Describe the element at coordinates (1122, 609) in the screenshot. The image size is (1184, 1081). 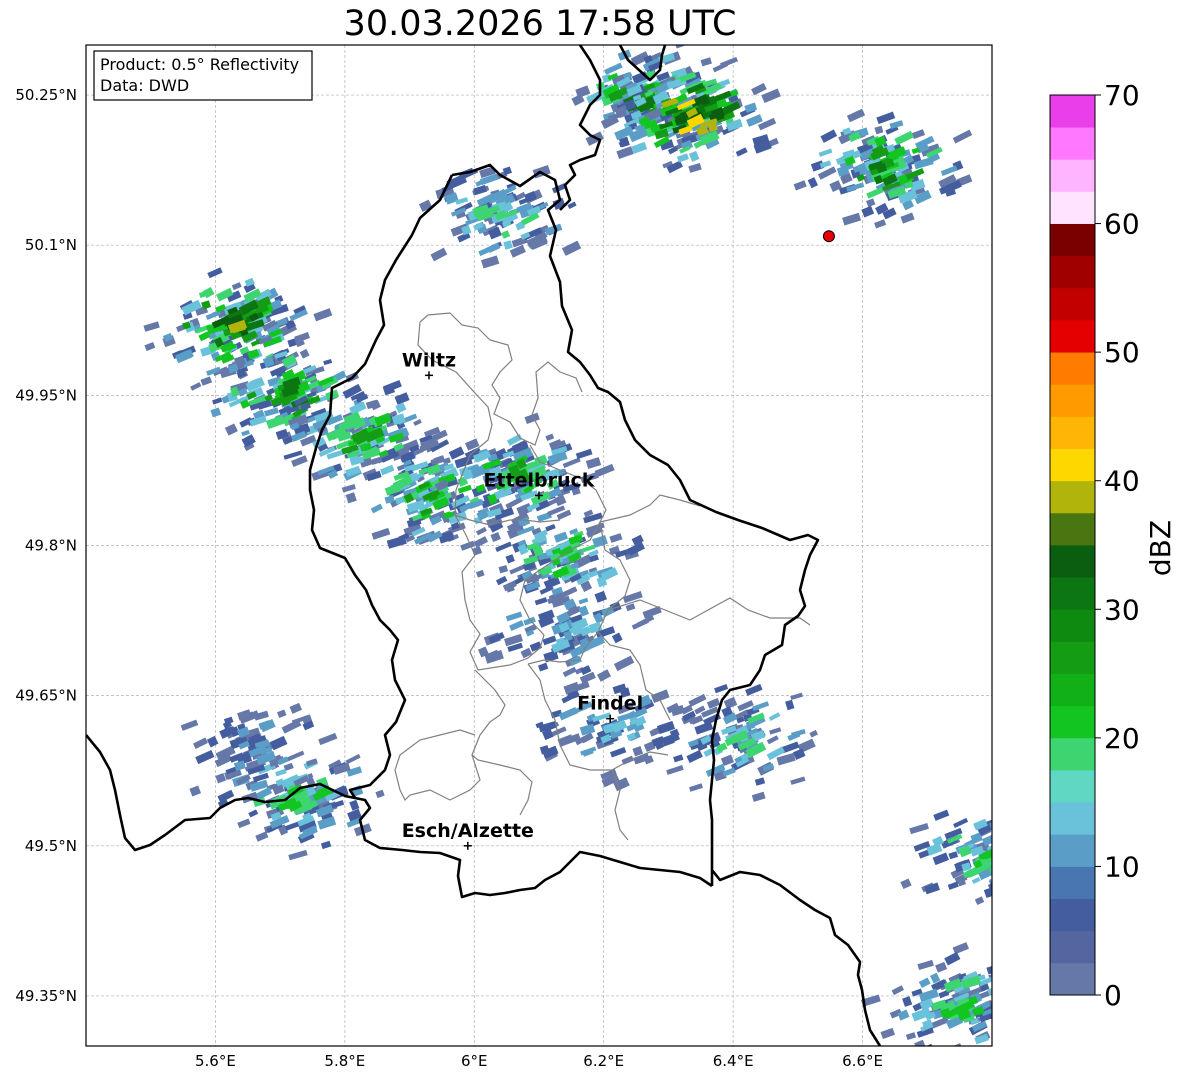
I see `colorbar-tick-label: 30` at that location.